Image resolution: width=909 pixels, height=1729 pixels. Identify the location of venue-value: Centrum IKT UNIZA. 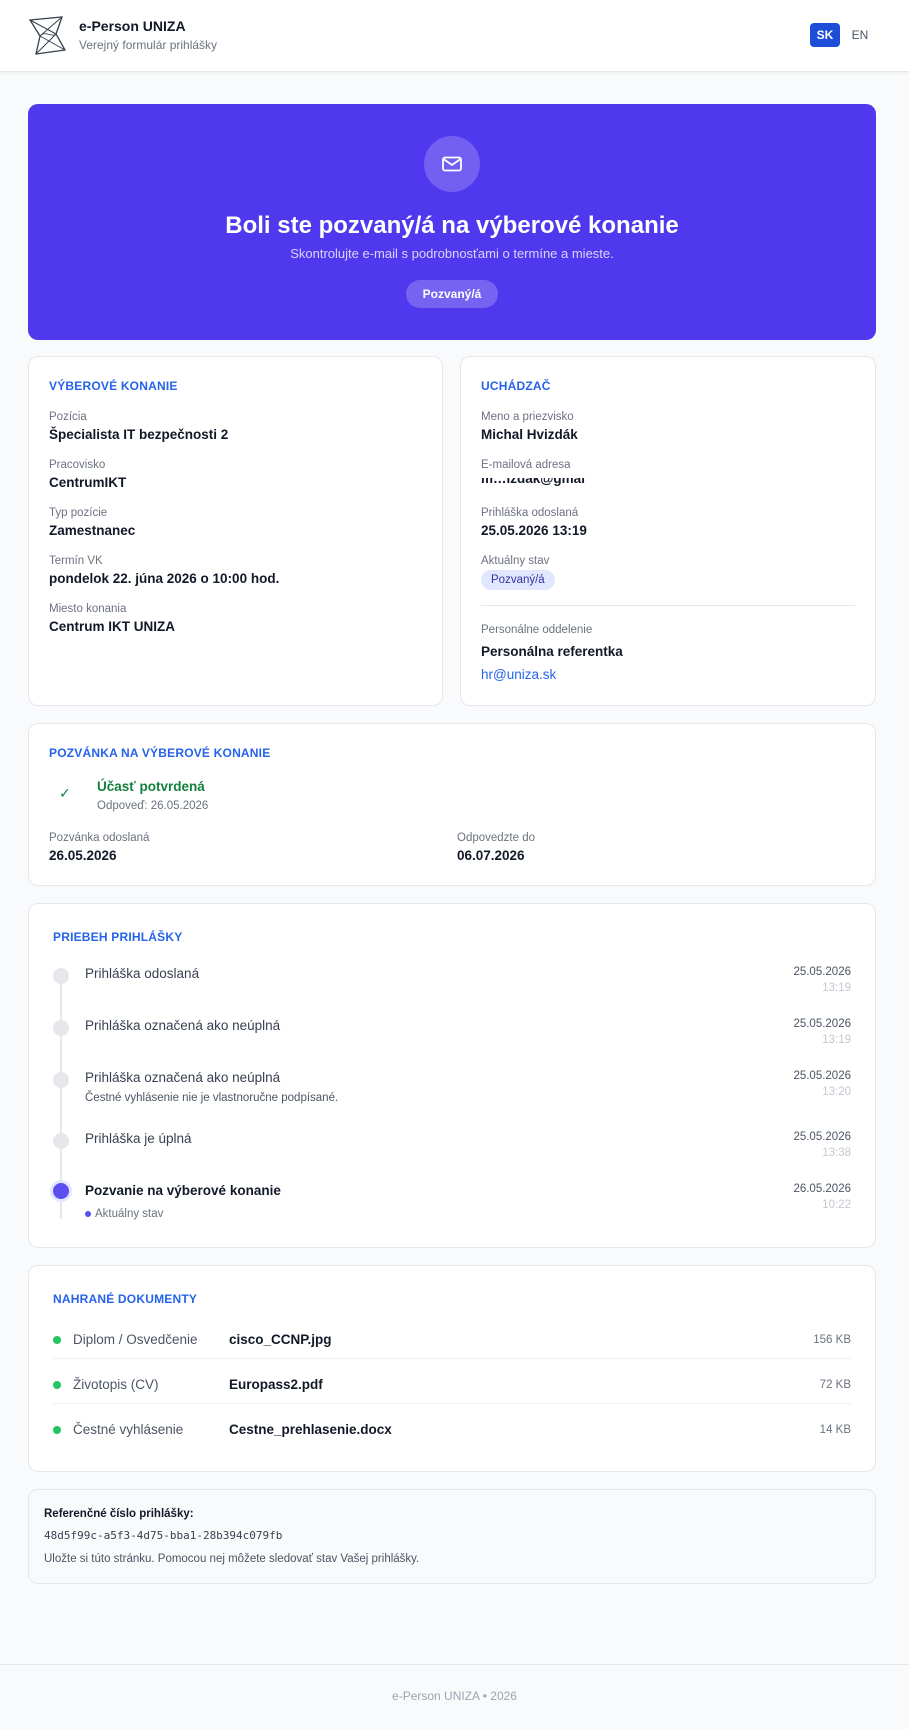
(112, 626).